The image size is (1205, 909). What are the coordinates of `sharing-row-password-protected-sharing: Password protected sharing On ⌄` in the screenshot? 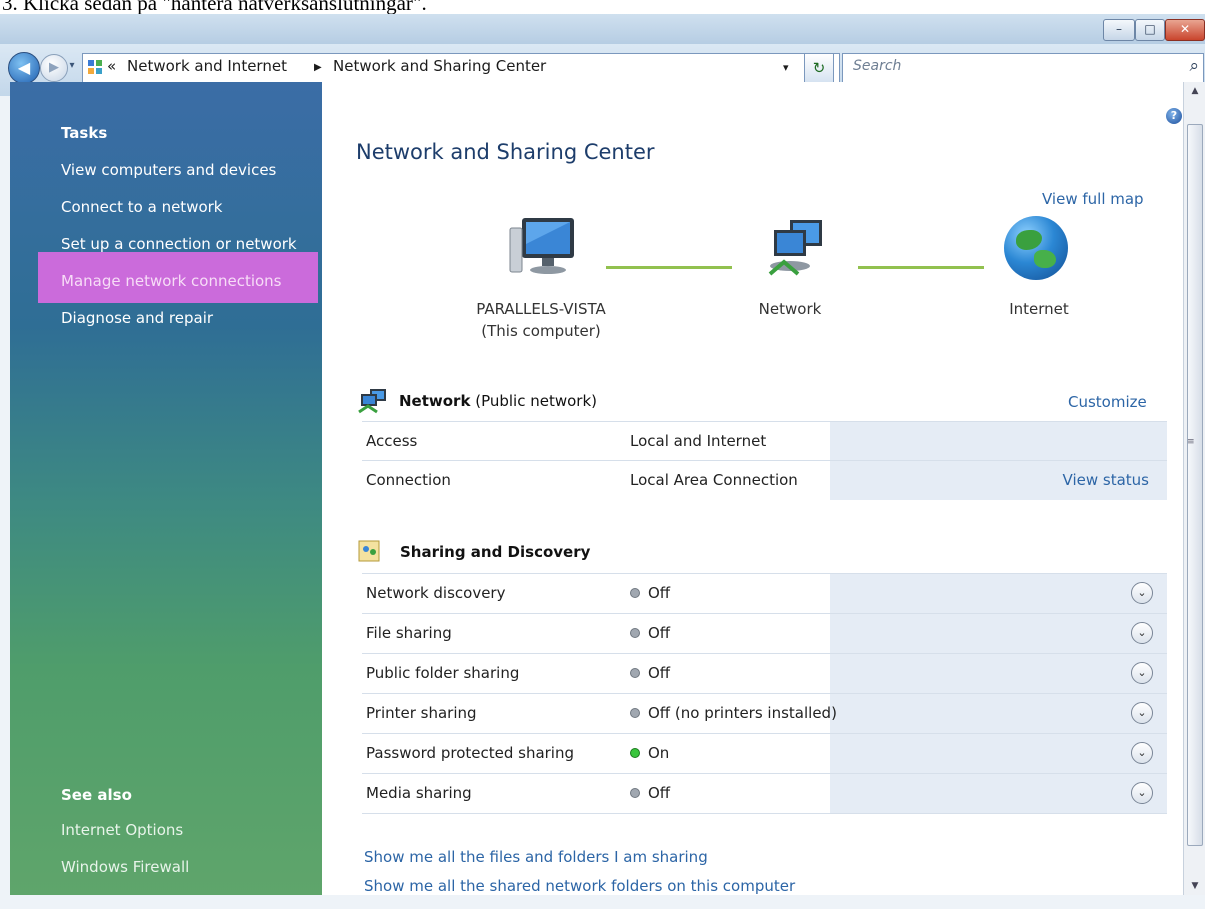 It's located at (764, 753).